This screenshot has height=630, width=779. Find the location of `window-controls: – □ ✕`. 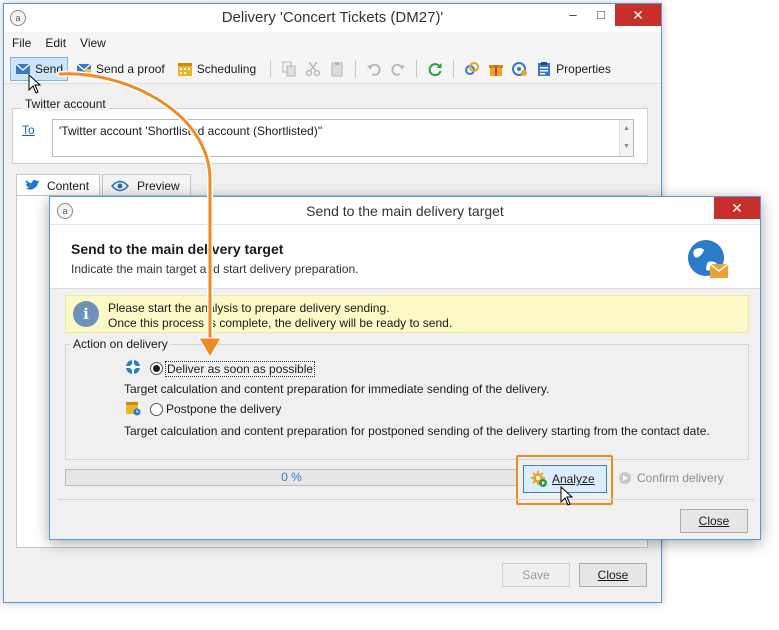

window-controls: – □ ✕ is located at coordinates (610, 15).